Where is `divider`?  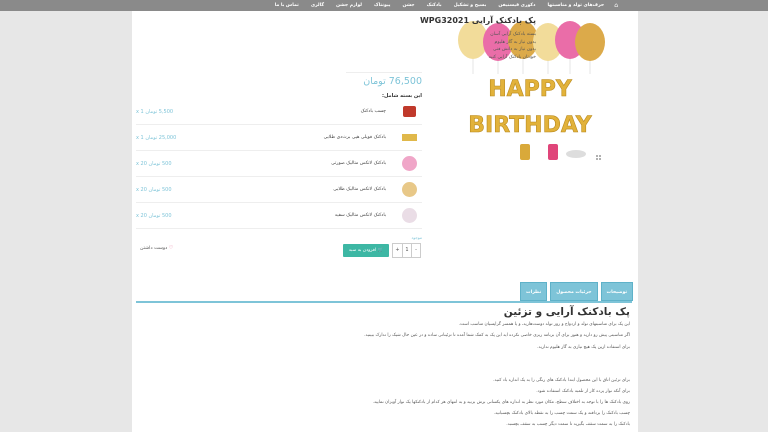
divider is located at coordinates (384, 72).